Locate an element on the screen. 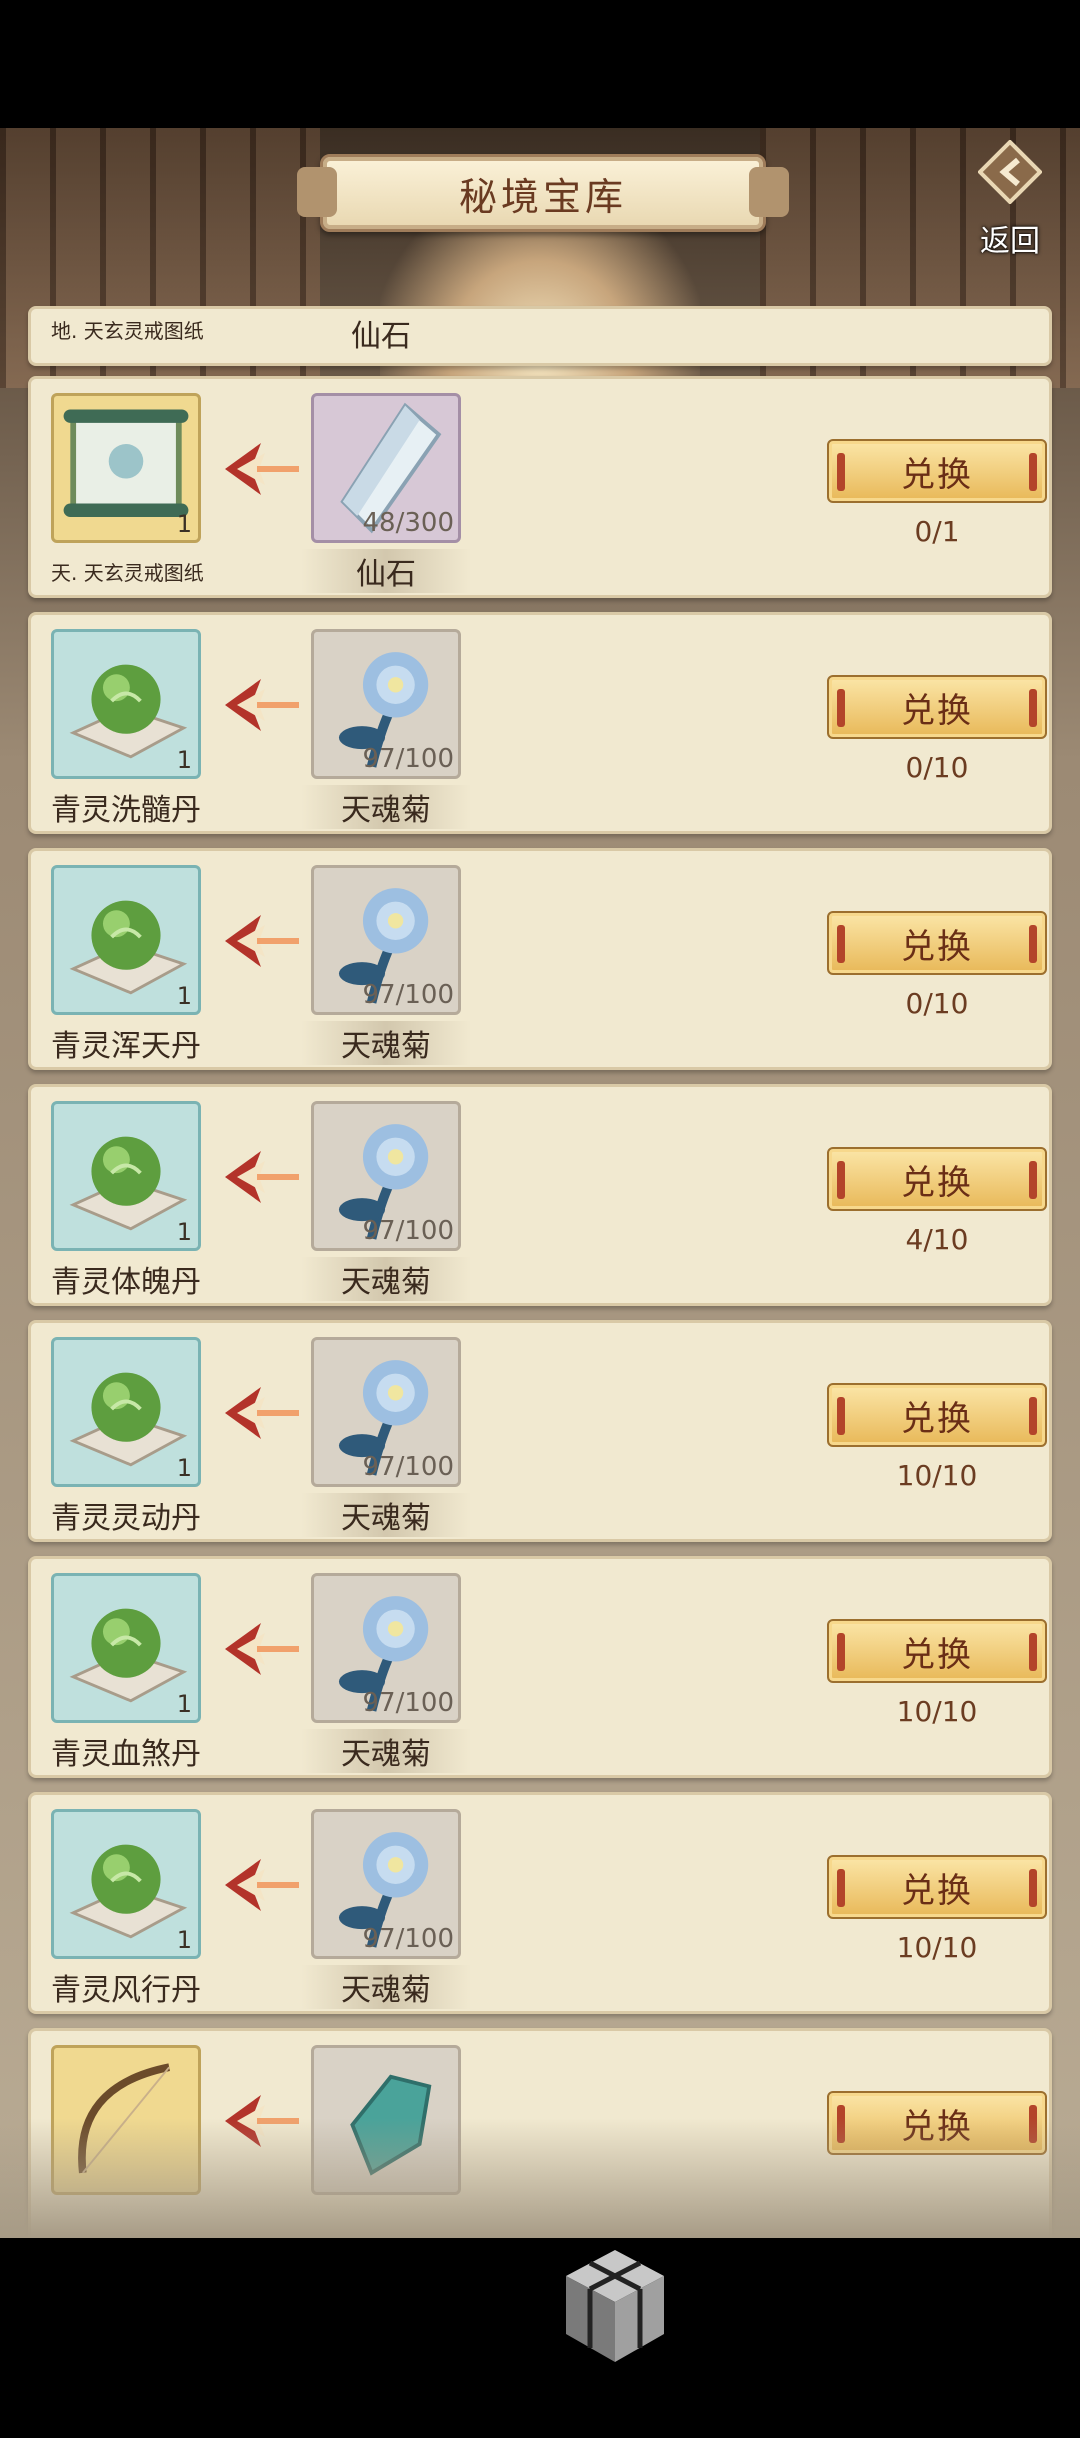 The image size is (1080, 2438). cube-nav-icon is located at coordinates (615, 2306).